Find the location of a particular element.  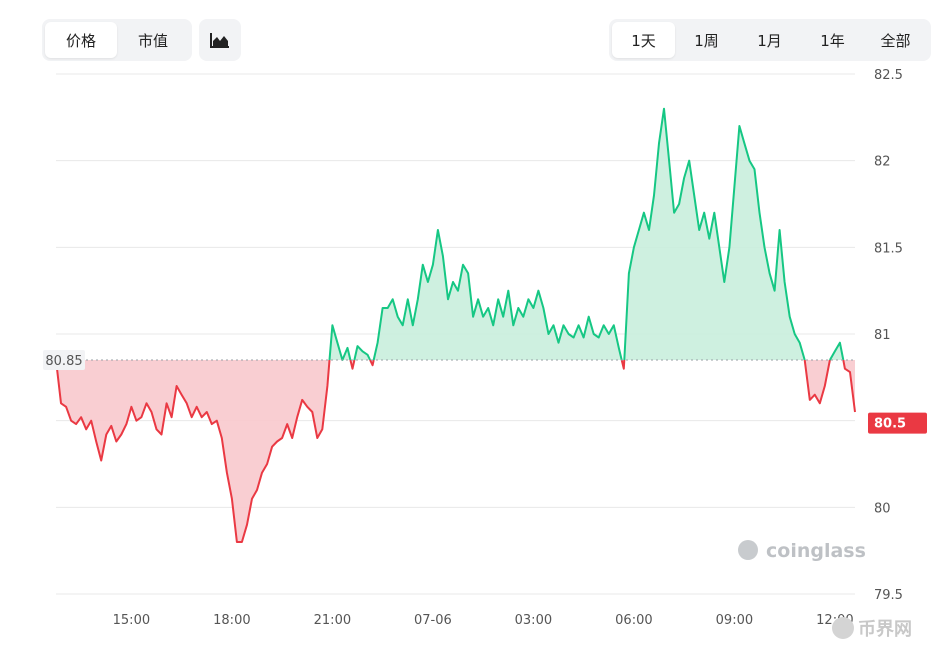

baseline-label: 80.85 is located at coordinates (63, 361).